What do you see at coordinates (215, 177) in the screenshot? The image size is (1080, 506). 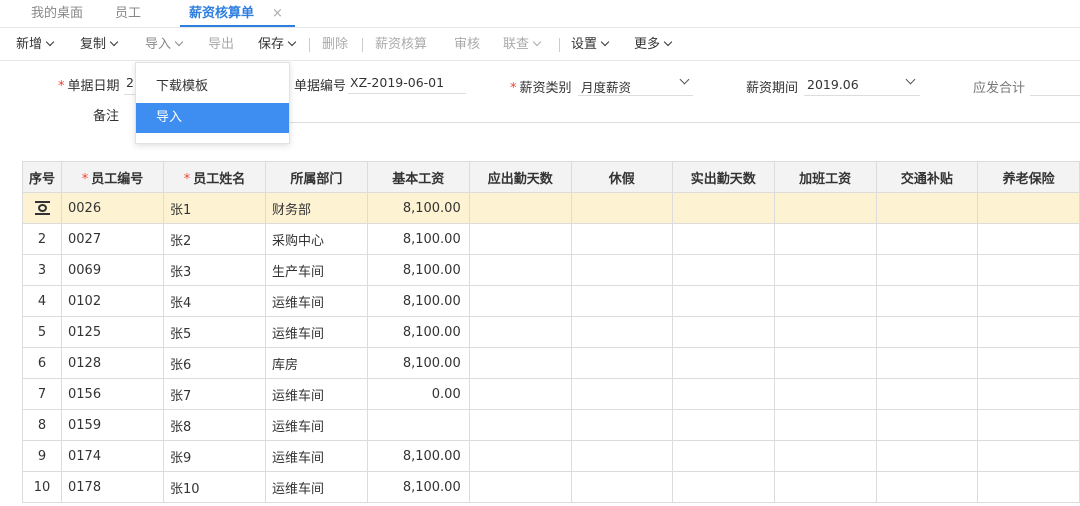 I see `column-header-employee-name: * 员工姓名` at bounding box center [215, 177].